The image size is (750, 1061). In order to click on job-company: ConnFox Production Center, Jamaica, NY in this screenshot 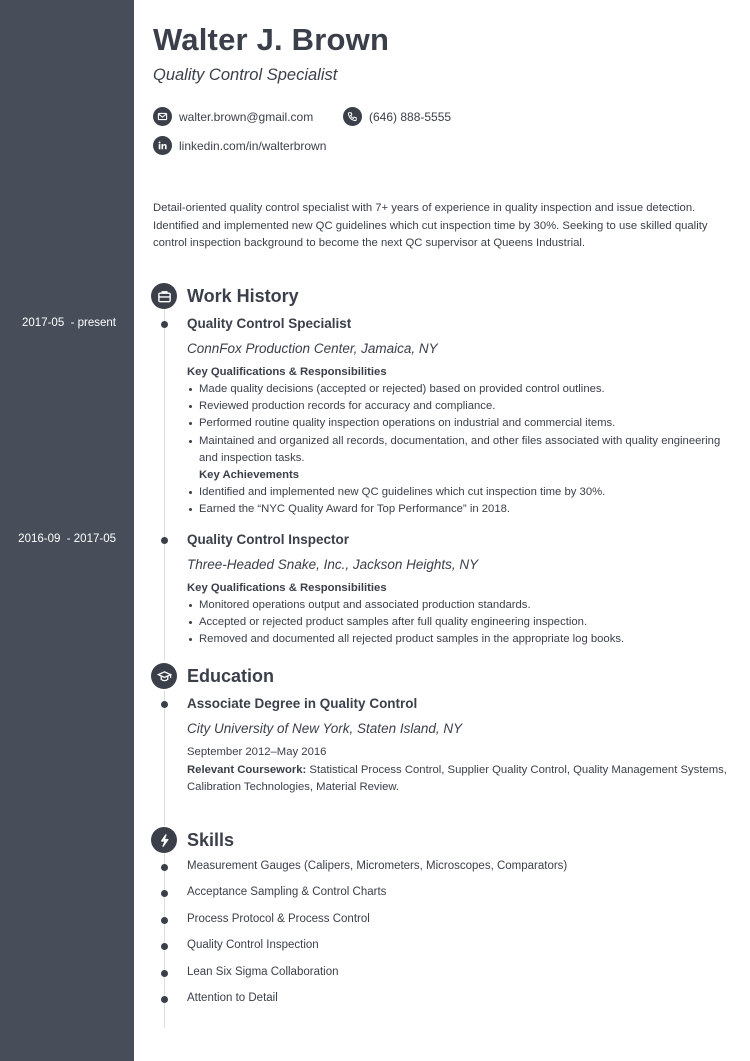, I will do `click(312, 348)`.